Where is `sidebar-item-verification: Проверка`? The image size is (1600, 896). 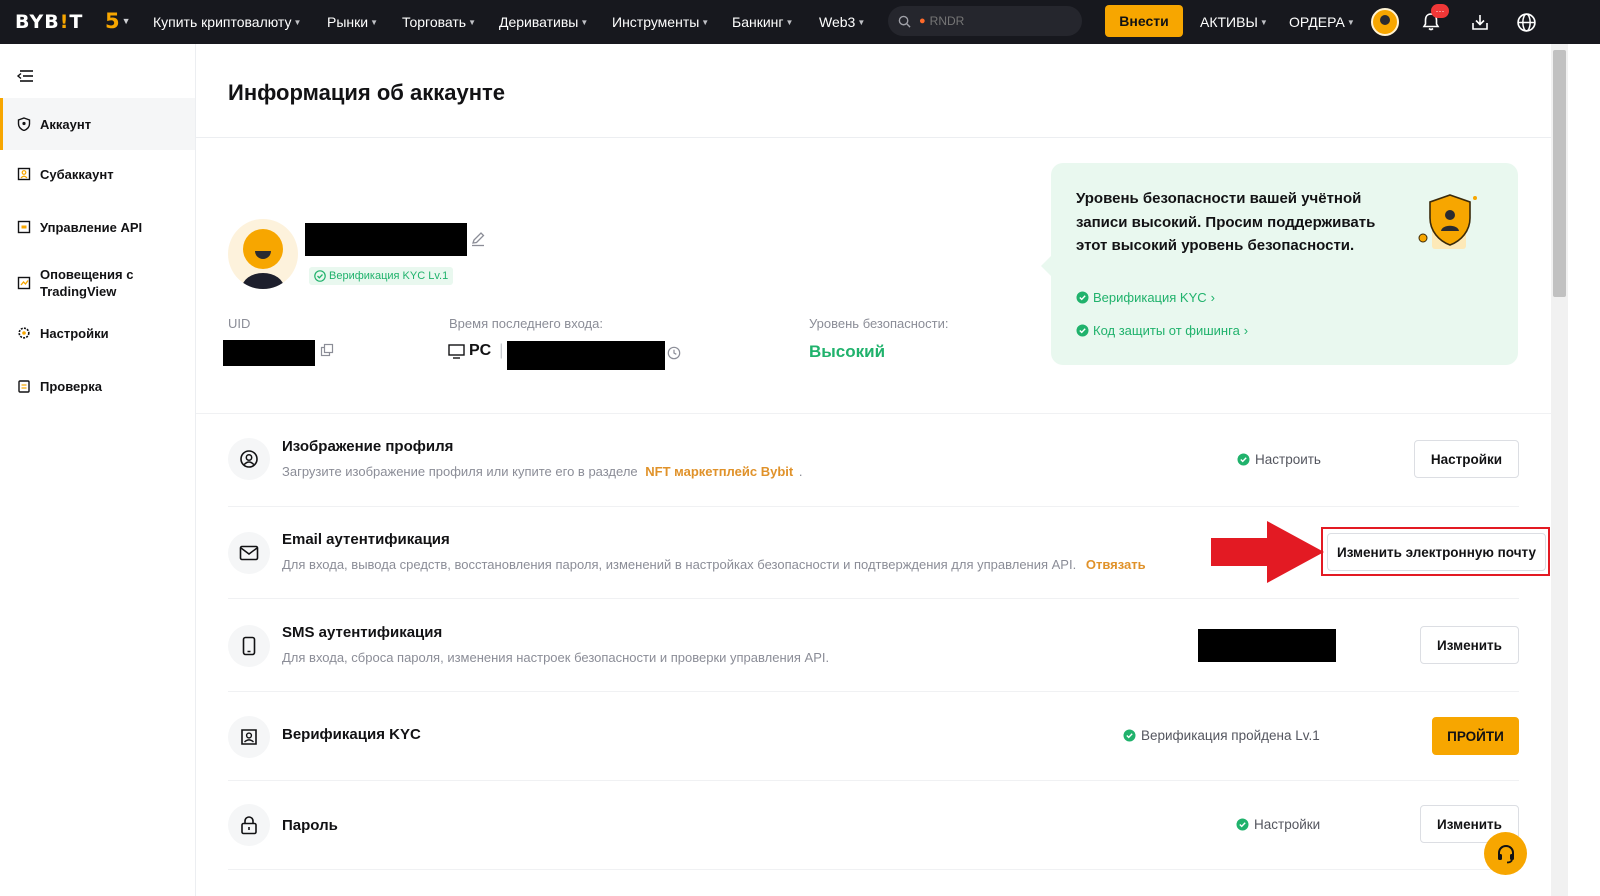 sidebar-item-verification: Проверка is located at coordinates (97, 386).